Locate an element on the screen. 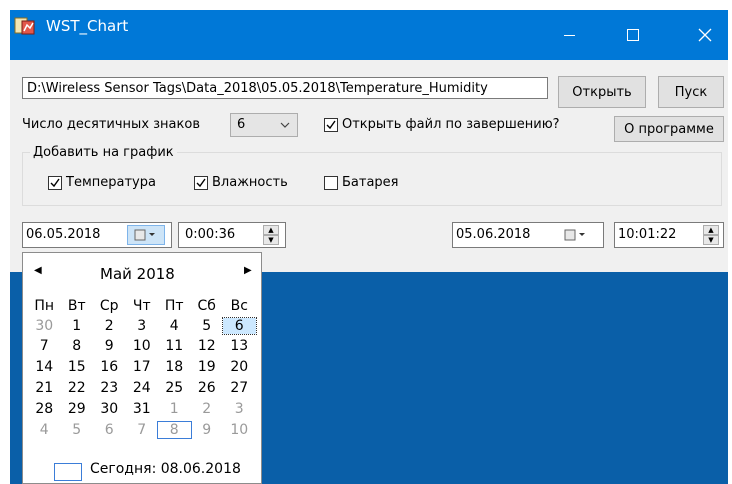  calendar-day: 20 is located at coordinates (239, 367).